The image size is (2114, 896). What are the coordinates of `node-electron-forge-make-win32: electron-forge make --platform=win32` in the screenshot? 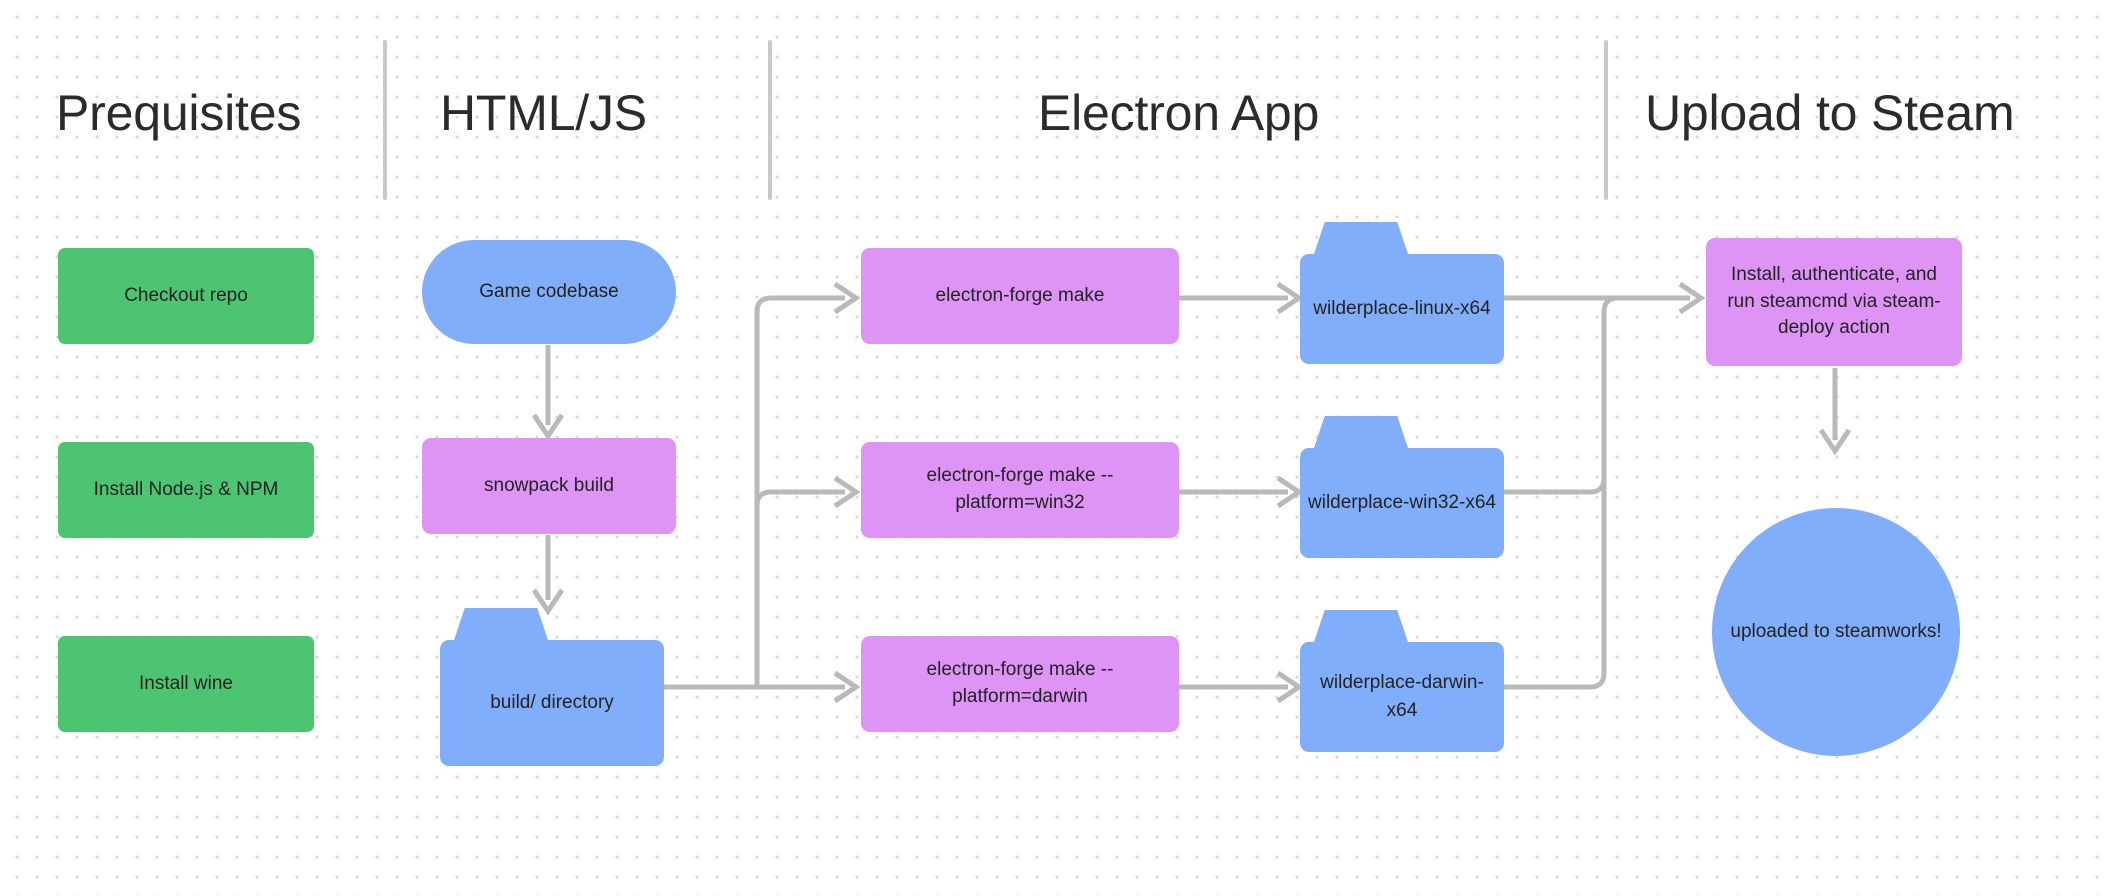 It's located at (1020, 490).